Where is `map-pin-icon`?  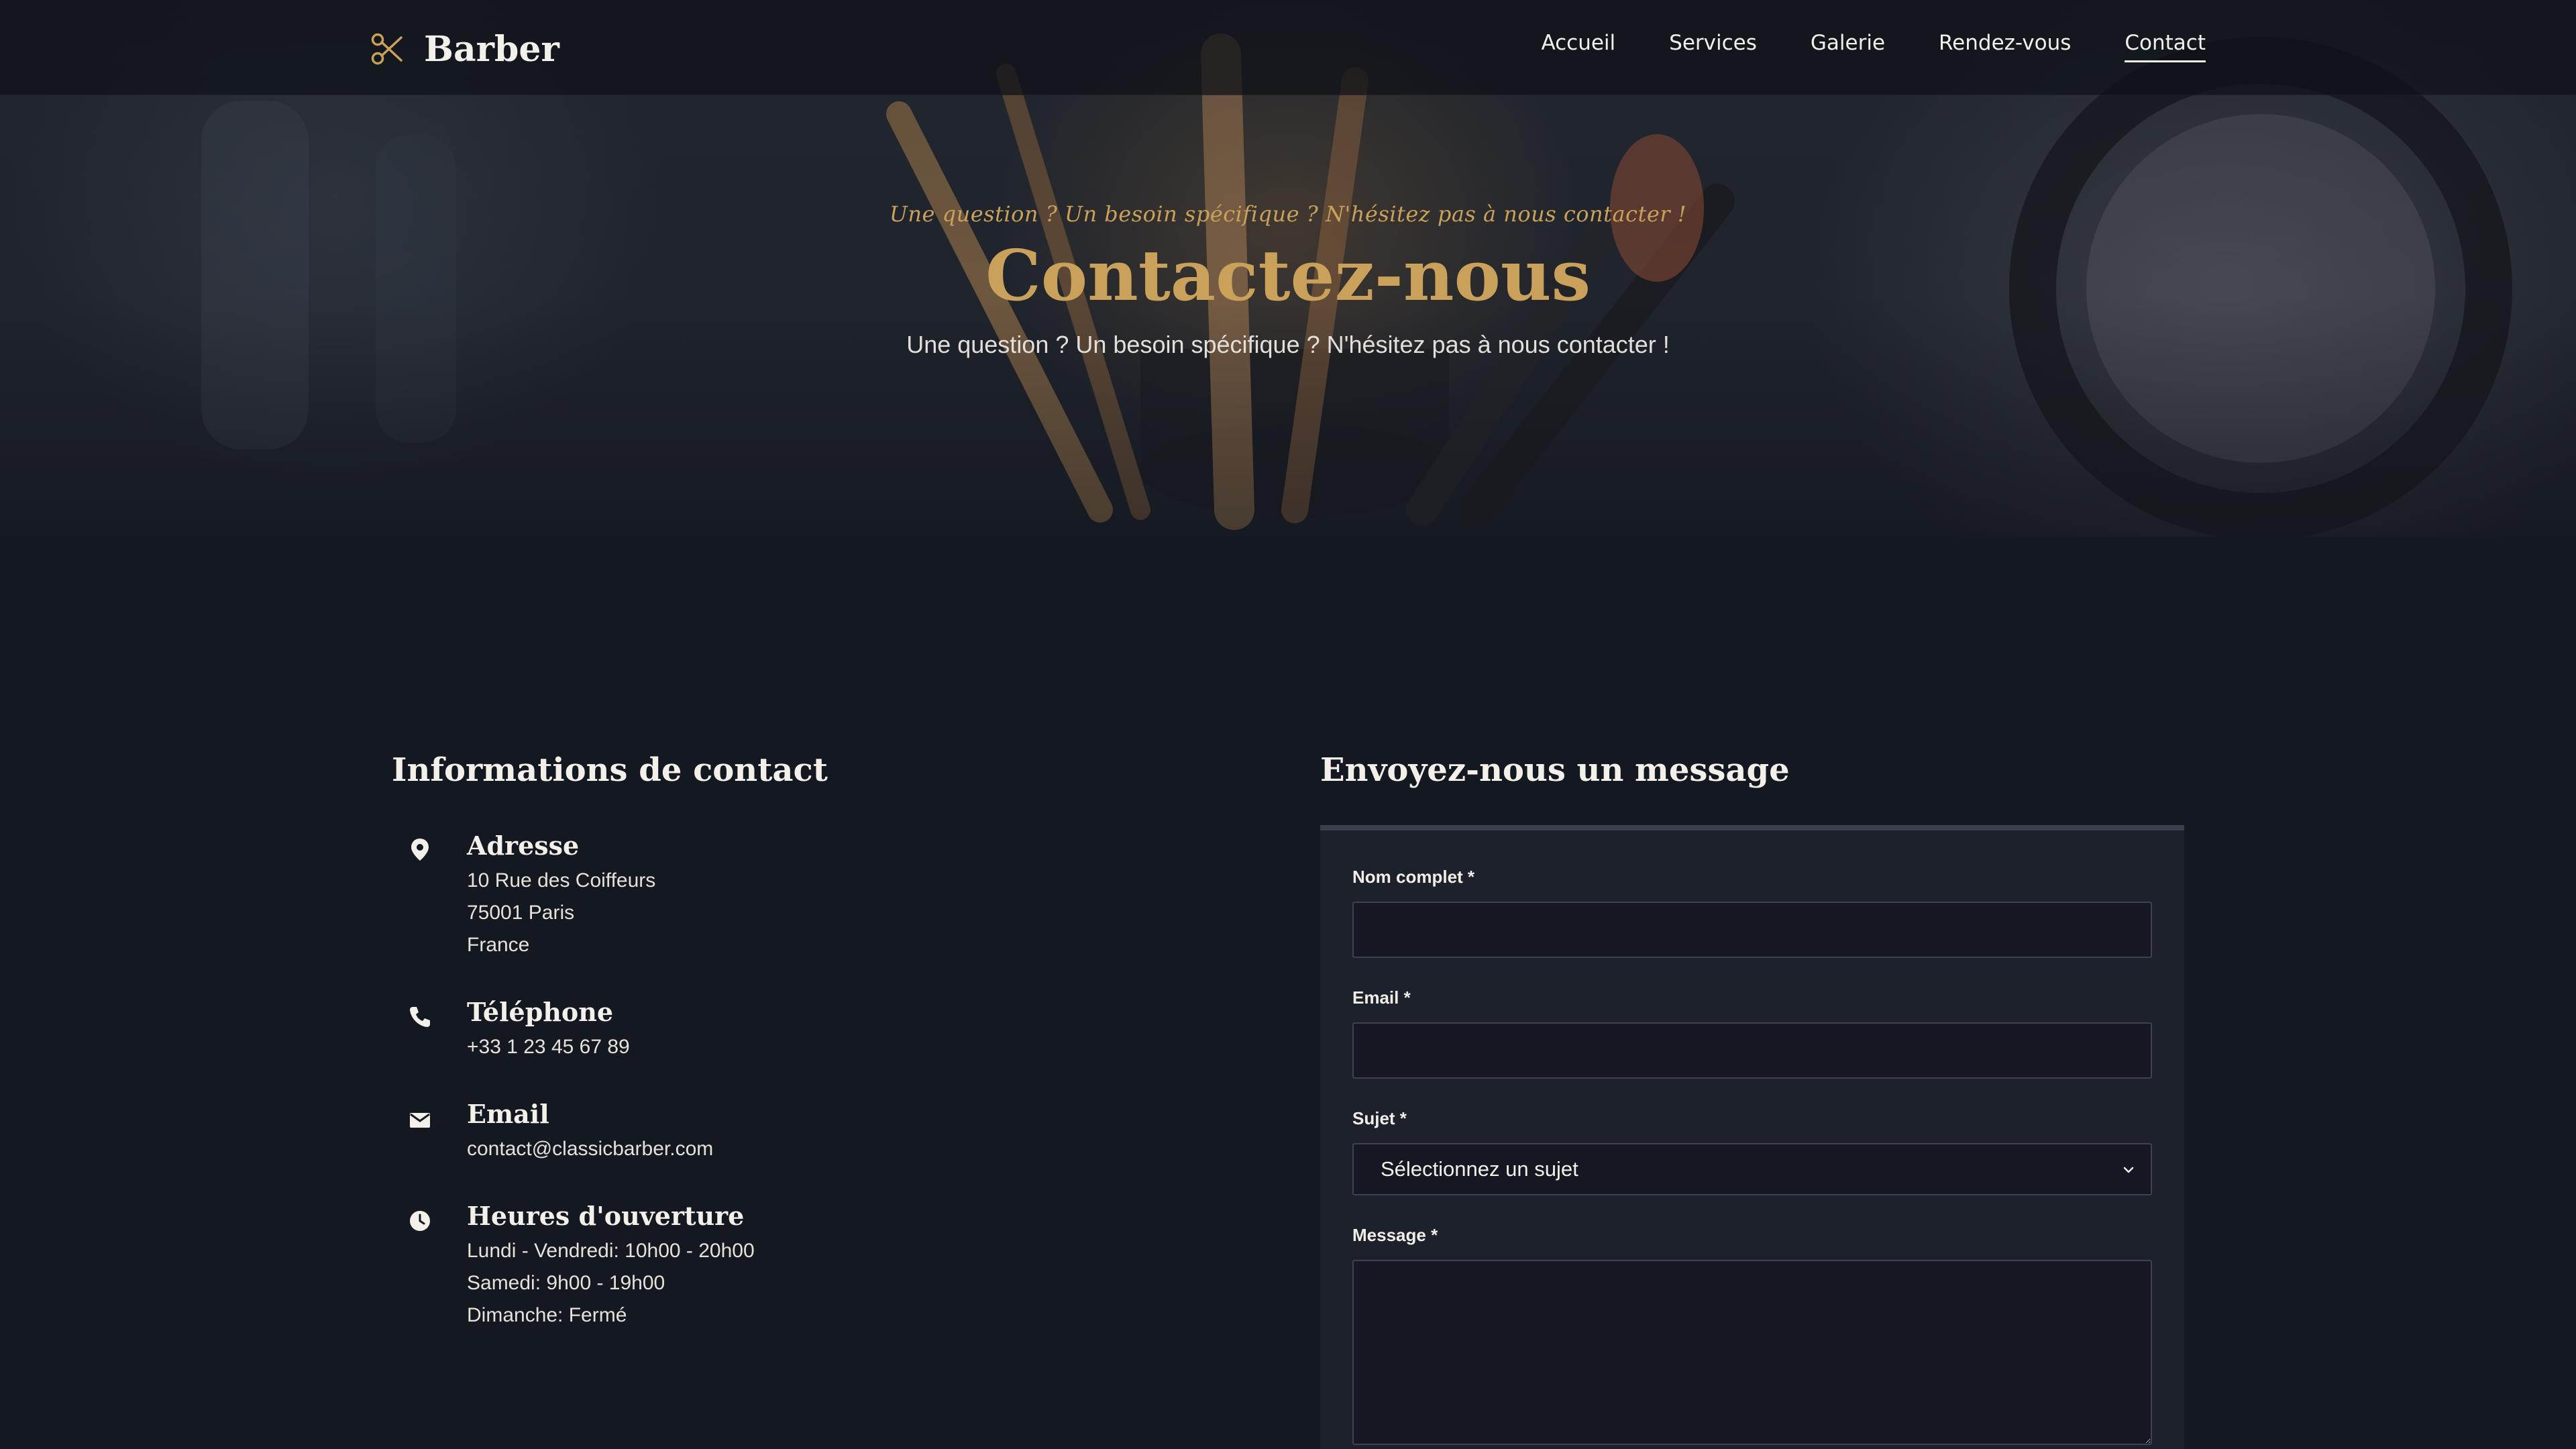 map-pin-icon is located at coordinates (420, 849).